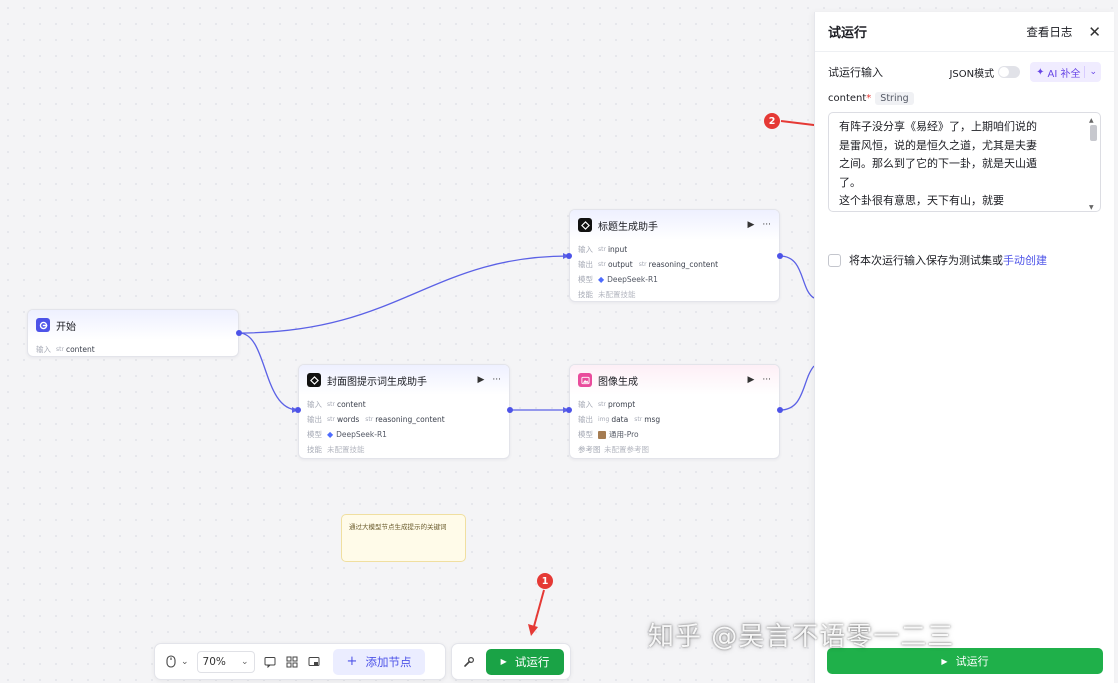  What do you see at coordinates (1093, 164) in the screenshot?
I see `textarea-scrollbar: ▲ ▼` at bounding box center [1093, 164].